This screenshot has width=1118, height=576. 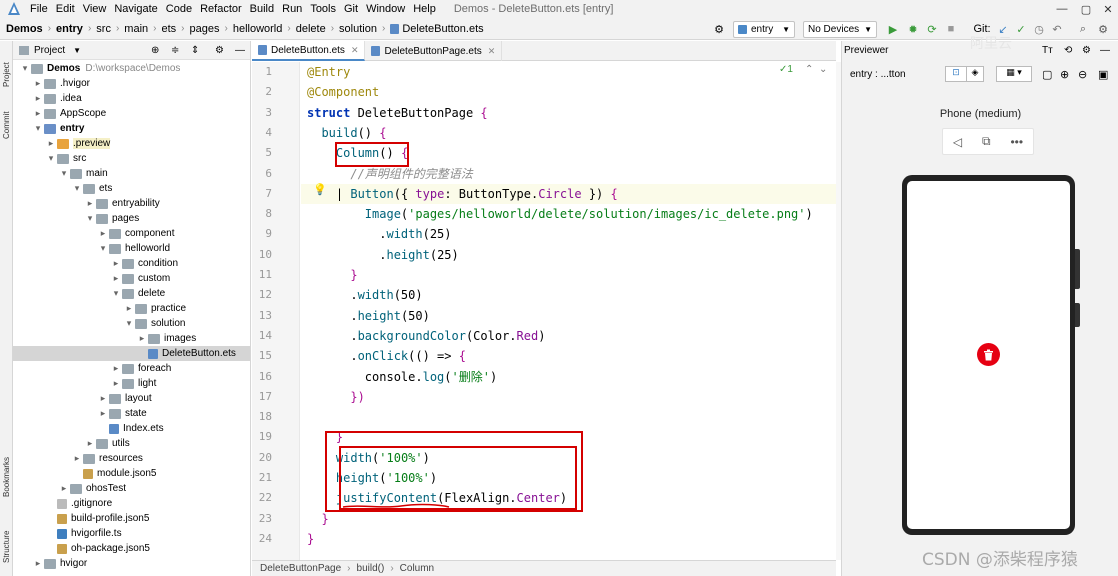 I want to click on chevron-down-icon: ⌄, so click(x=823, y=69).